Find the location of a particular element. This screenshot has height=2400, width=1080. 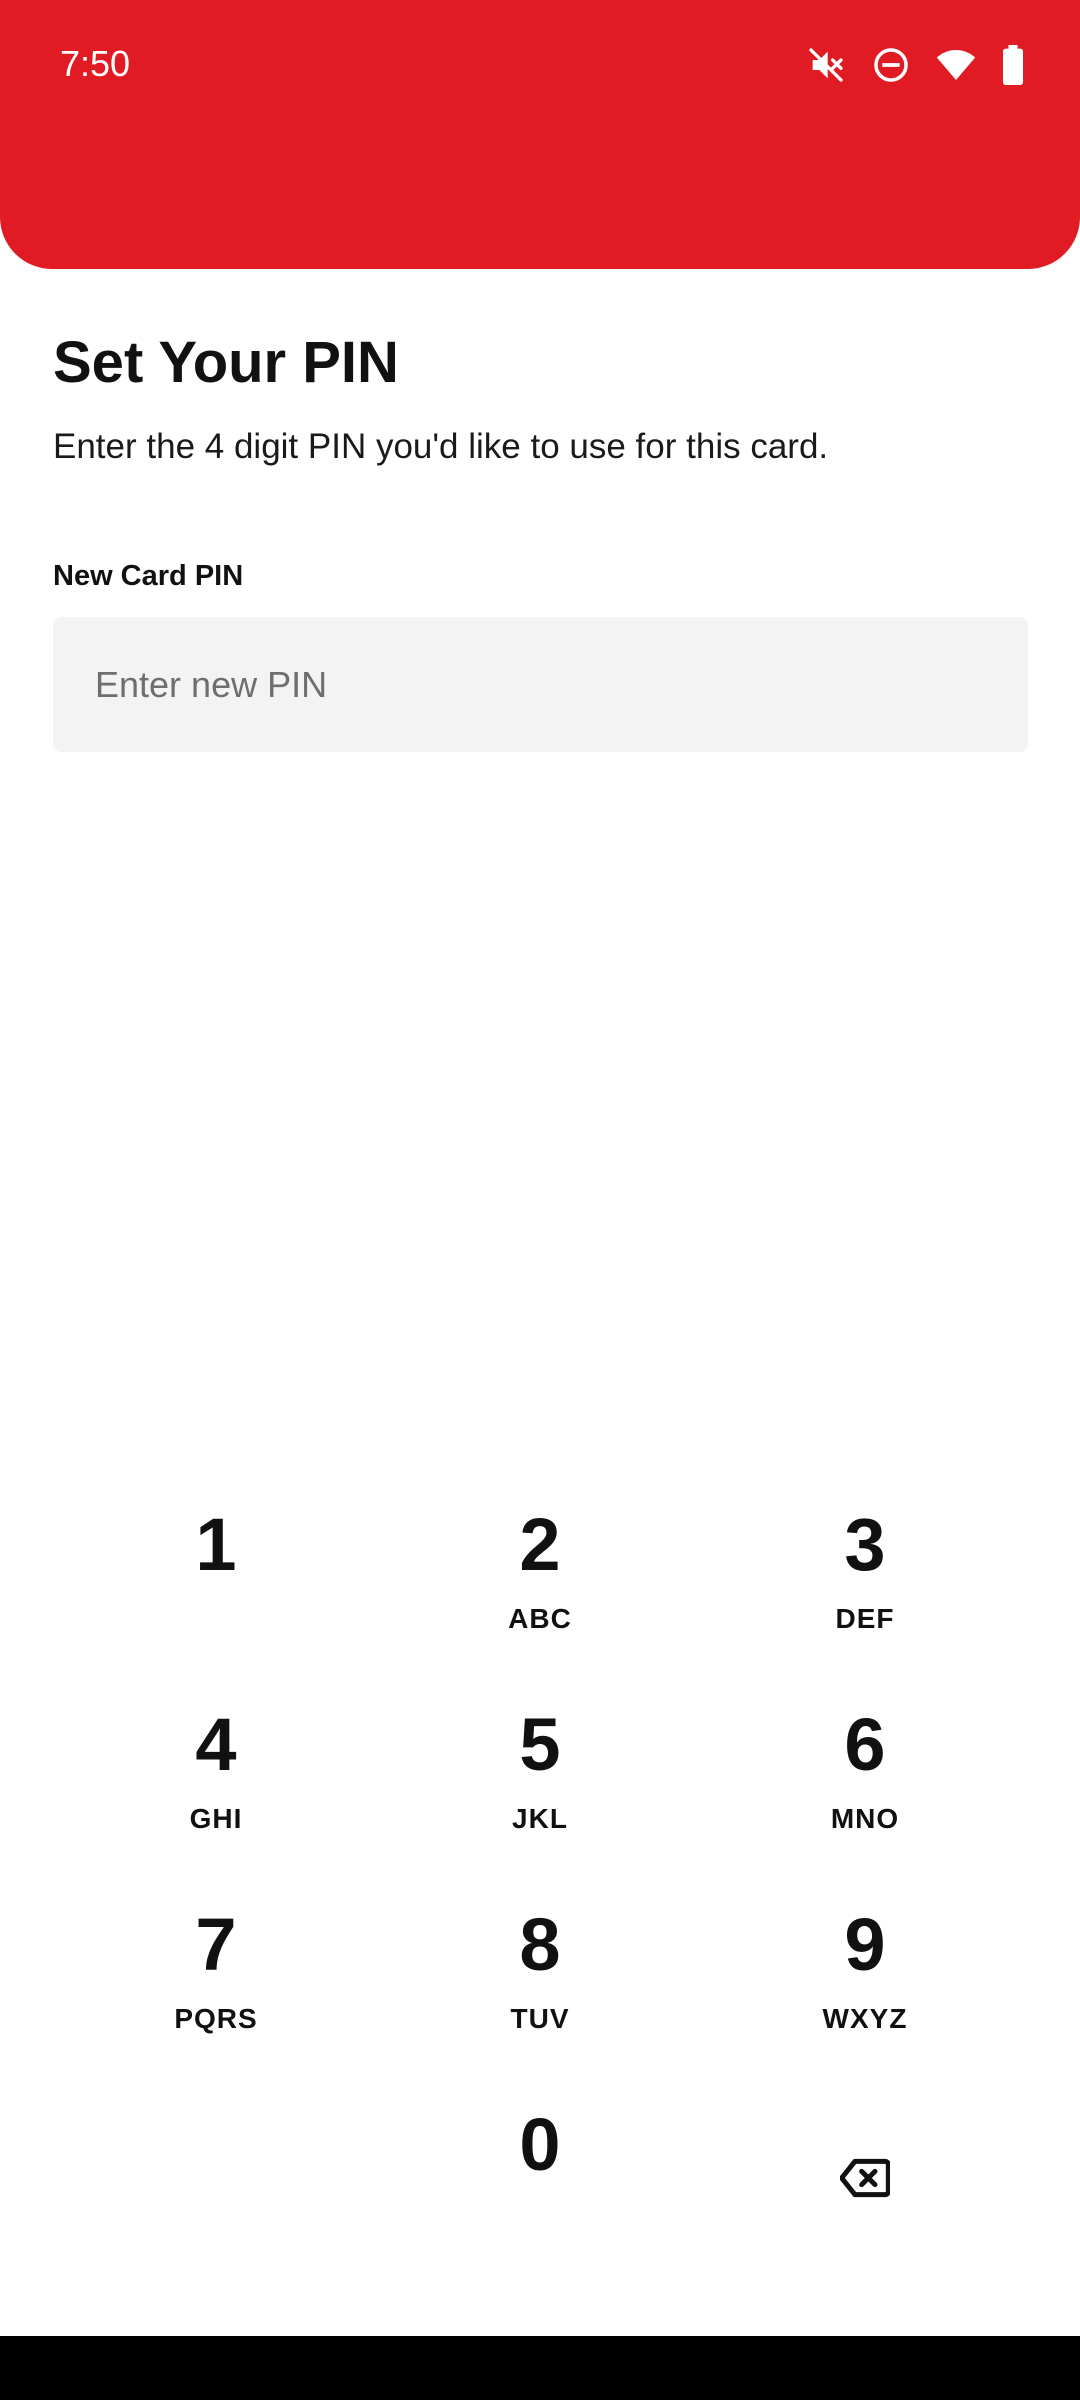

do-not-disturb-icon is located at coordinates (891, 65).